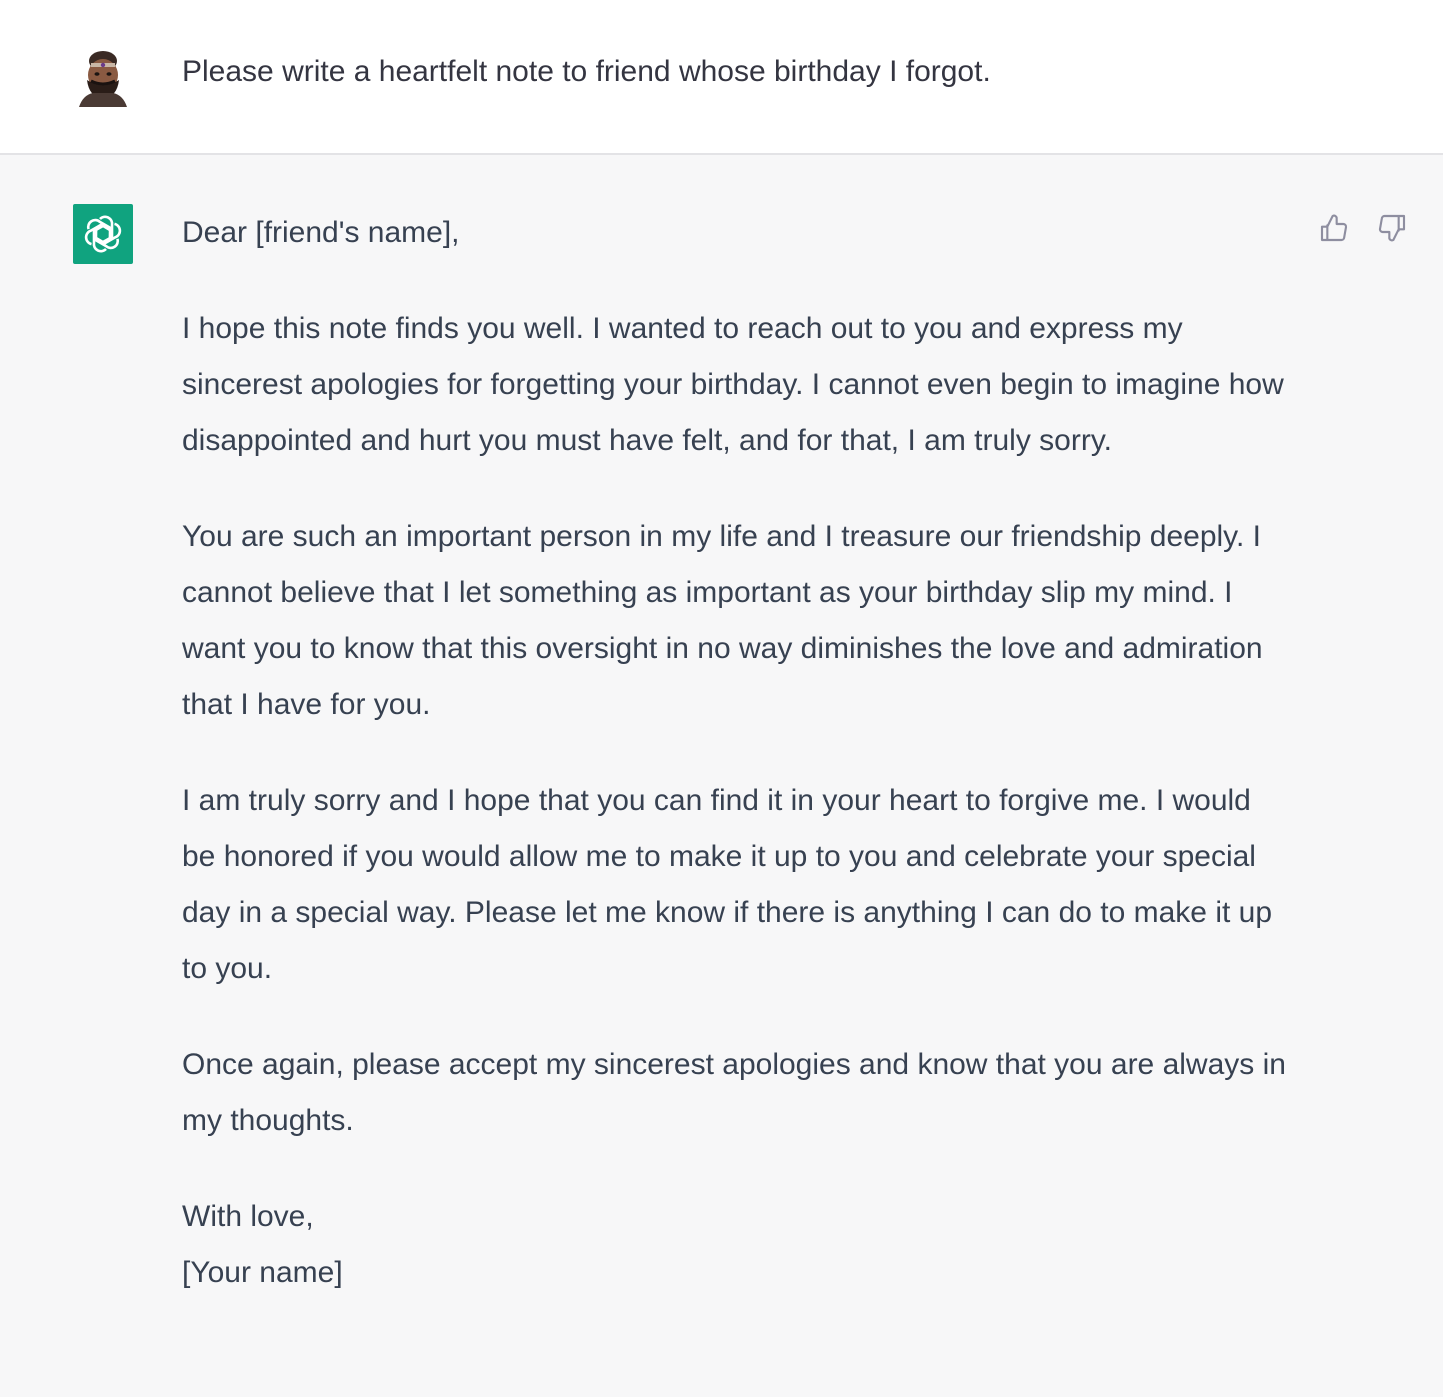  I want to click on user-avatar, so click(103, 77).